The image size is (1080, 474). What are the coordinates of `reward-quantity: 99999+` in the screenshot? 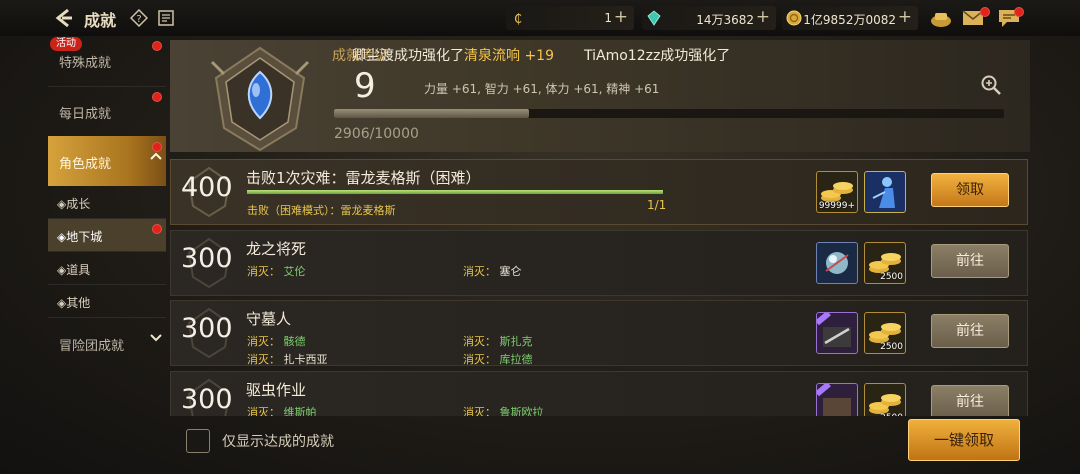 It's located at (836, 206).